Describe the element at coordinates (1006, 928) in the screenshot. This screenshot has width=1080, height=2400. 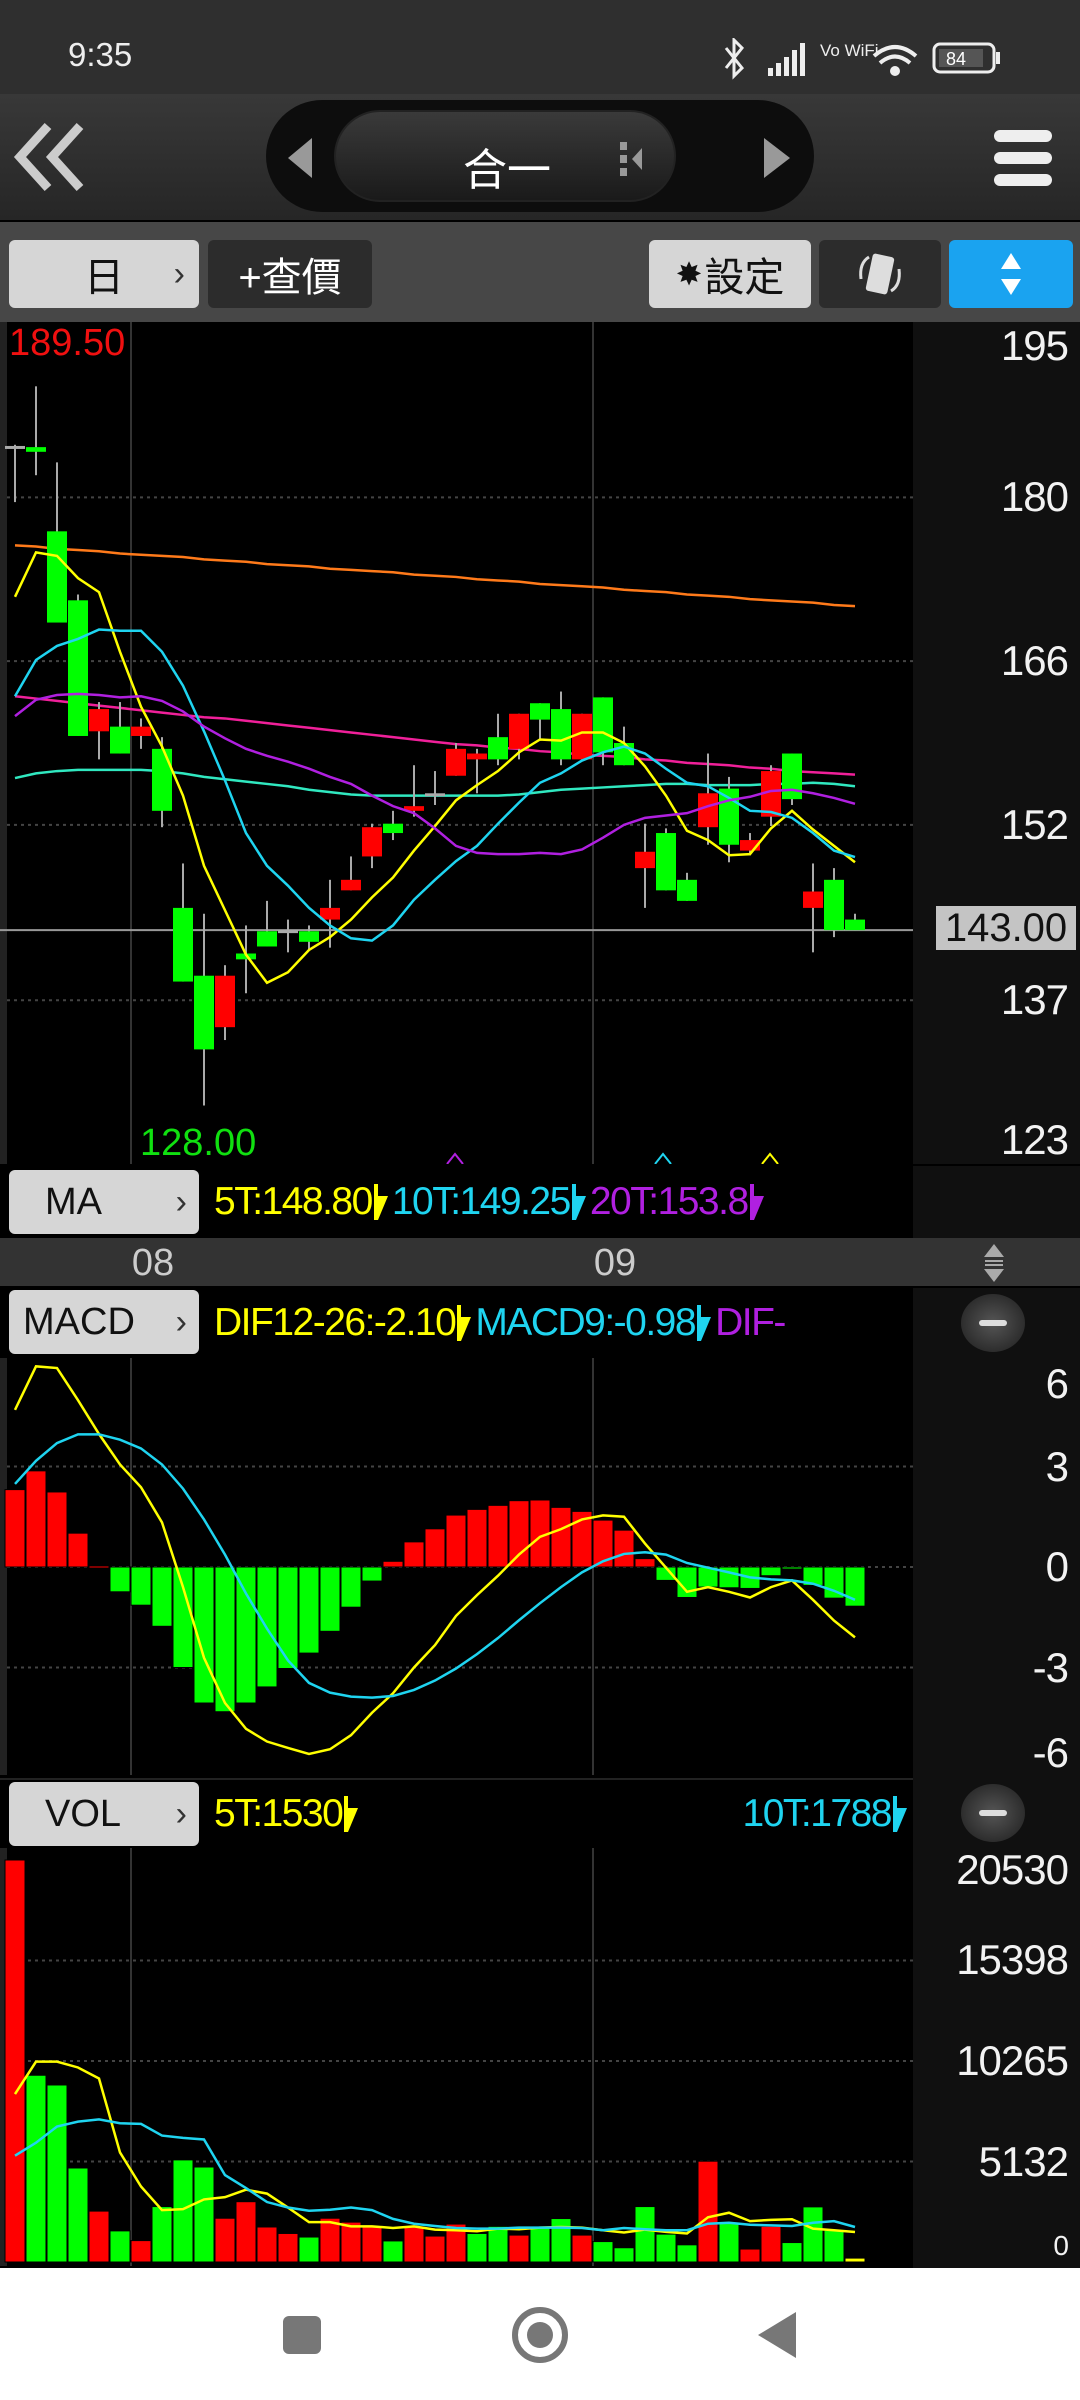
I see `current-price-tag: 143.00` at that location.